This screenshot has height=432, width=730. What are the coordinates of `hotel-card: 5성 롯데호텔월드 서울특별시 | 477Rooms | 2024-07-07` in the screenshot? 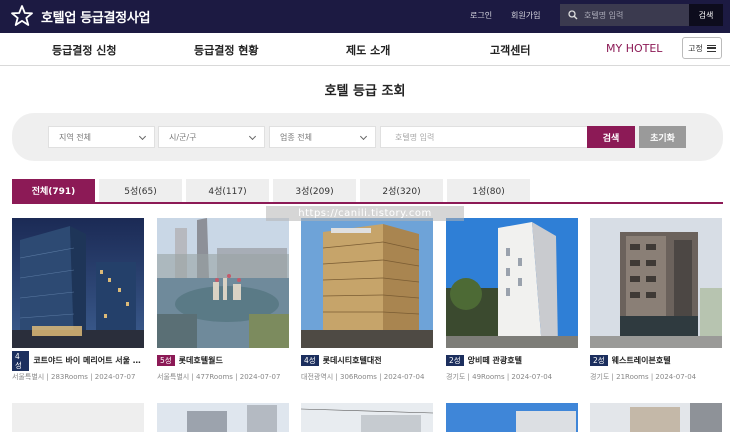 It's located at (223, 300).